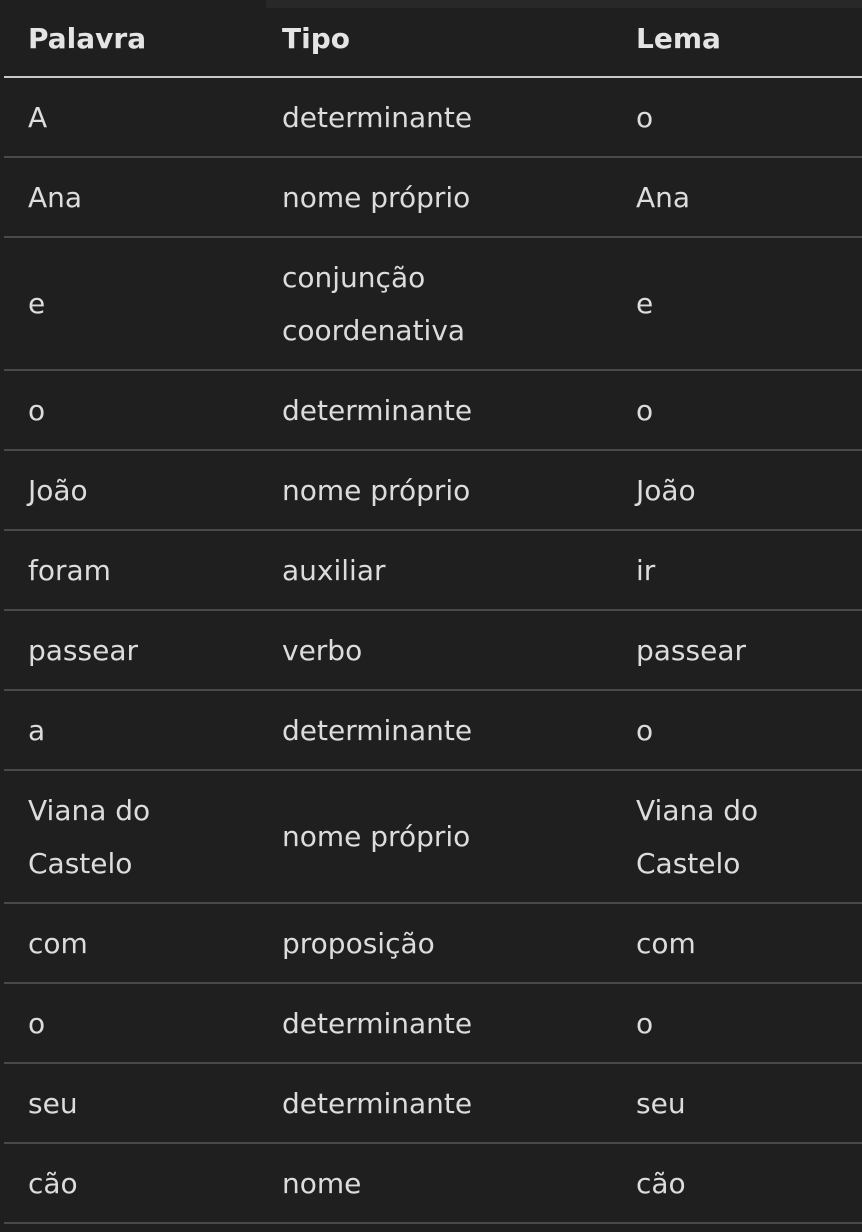 The image size is (862, 1232). I want to click on table-row: A determinante o, so click(433, 117).